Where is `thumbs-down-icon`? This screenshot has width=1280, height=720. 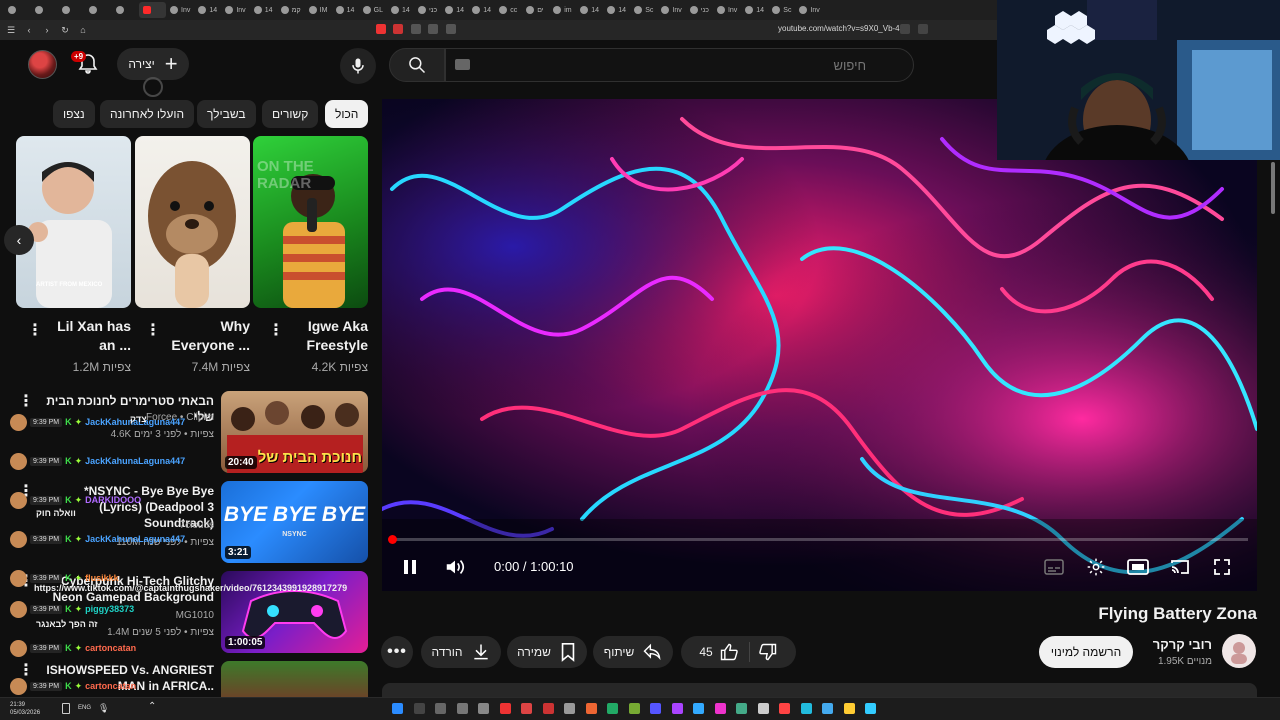 thumbs-down-icon is located at coordinates (768, 652).